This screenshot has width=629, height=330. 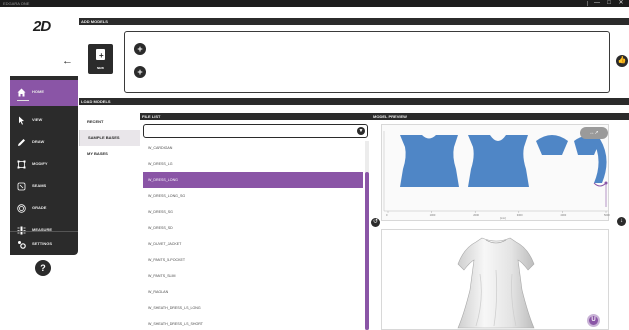 What do you see at coordinates (621, 221) in the screenshot?
I see `download-icon: ↓` at bounding box center [621, 221].